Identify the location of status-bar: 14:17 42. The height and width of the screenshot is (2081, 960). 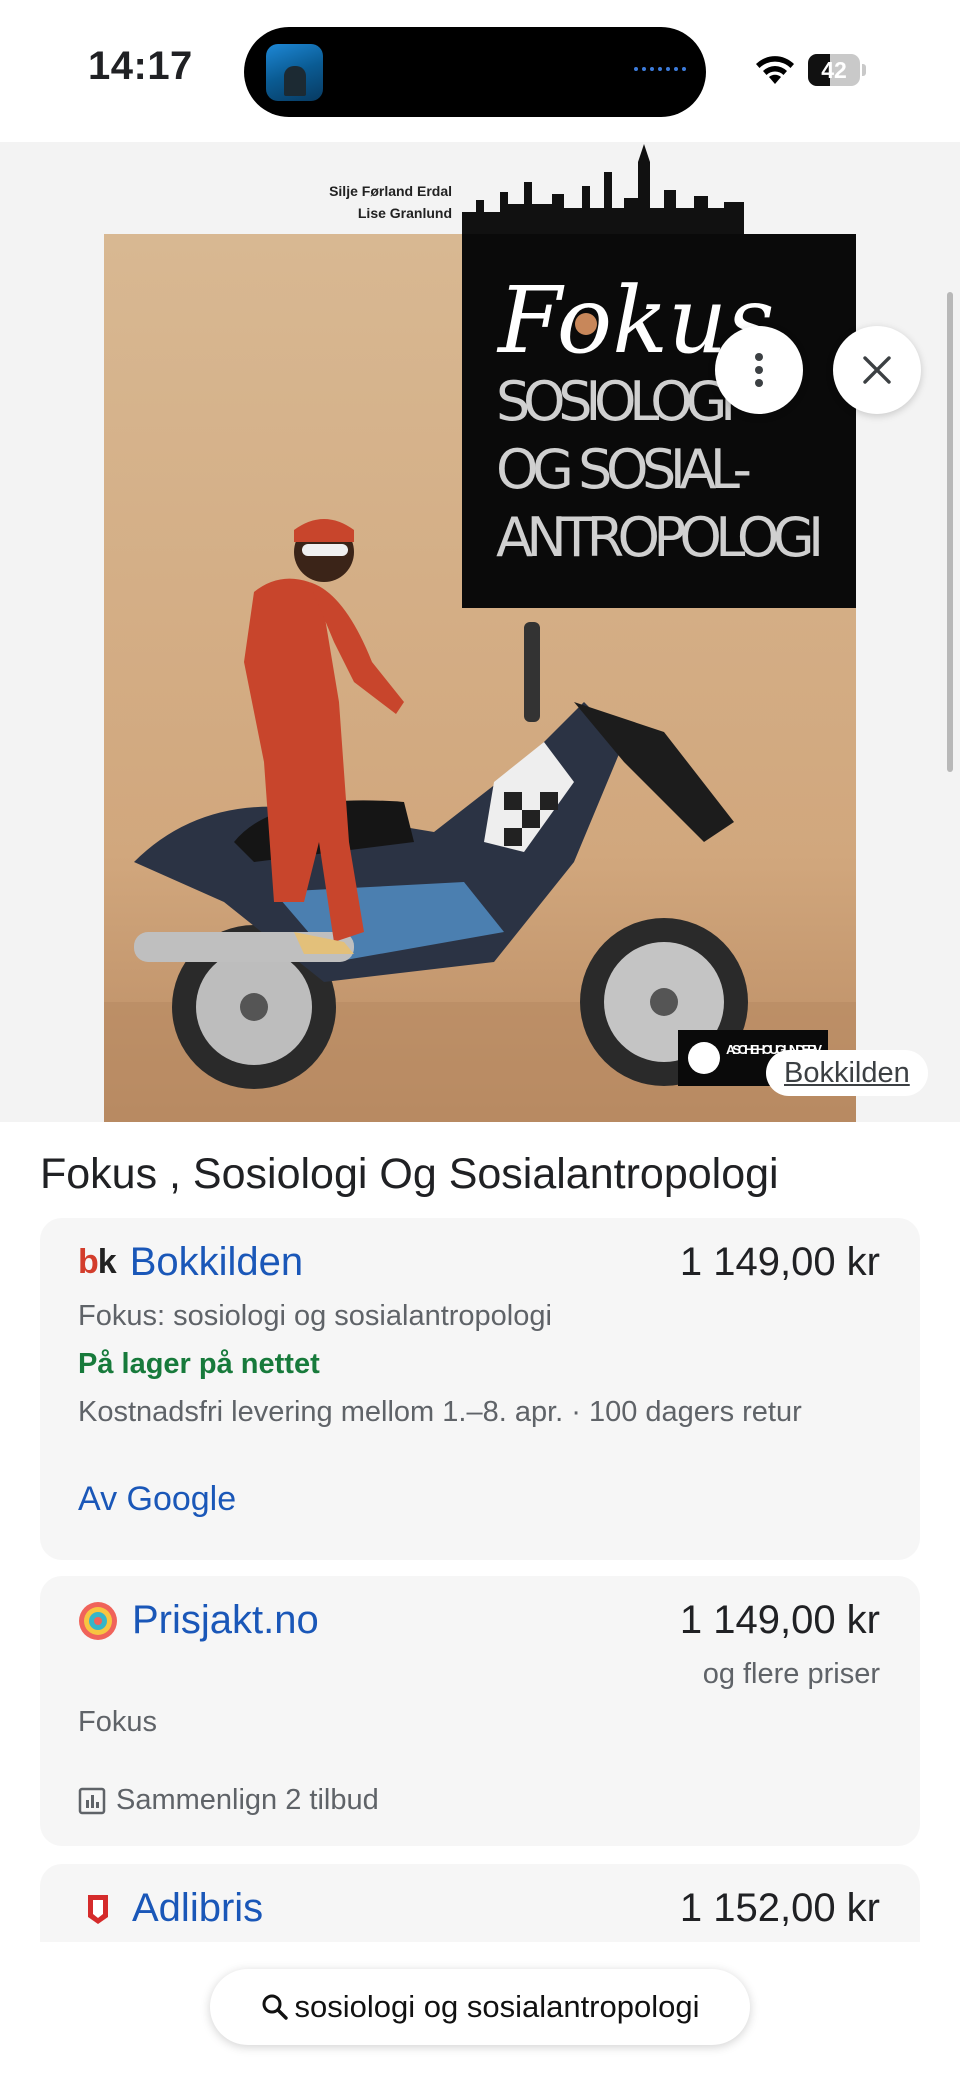
(480, 71).